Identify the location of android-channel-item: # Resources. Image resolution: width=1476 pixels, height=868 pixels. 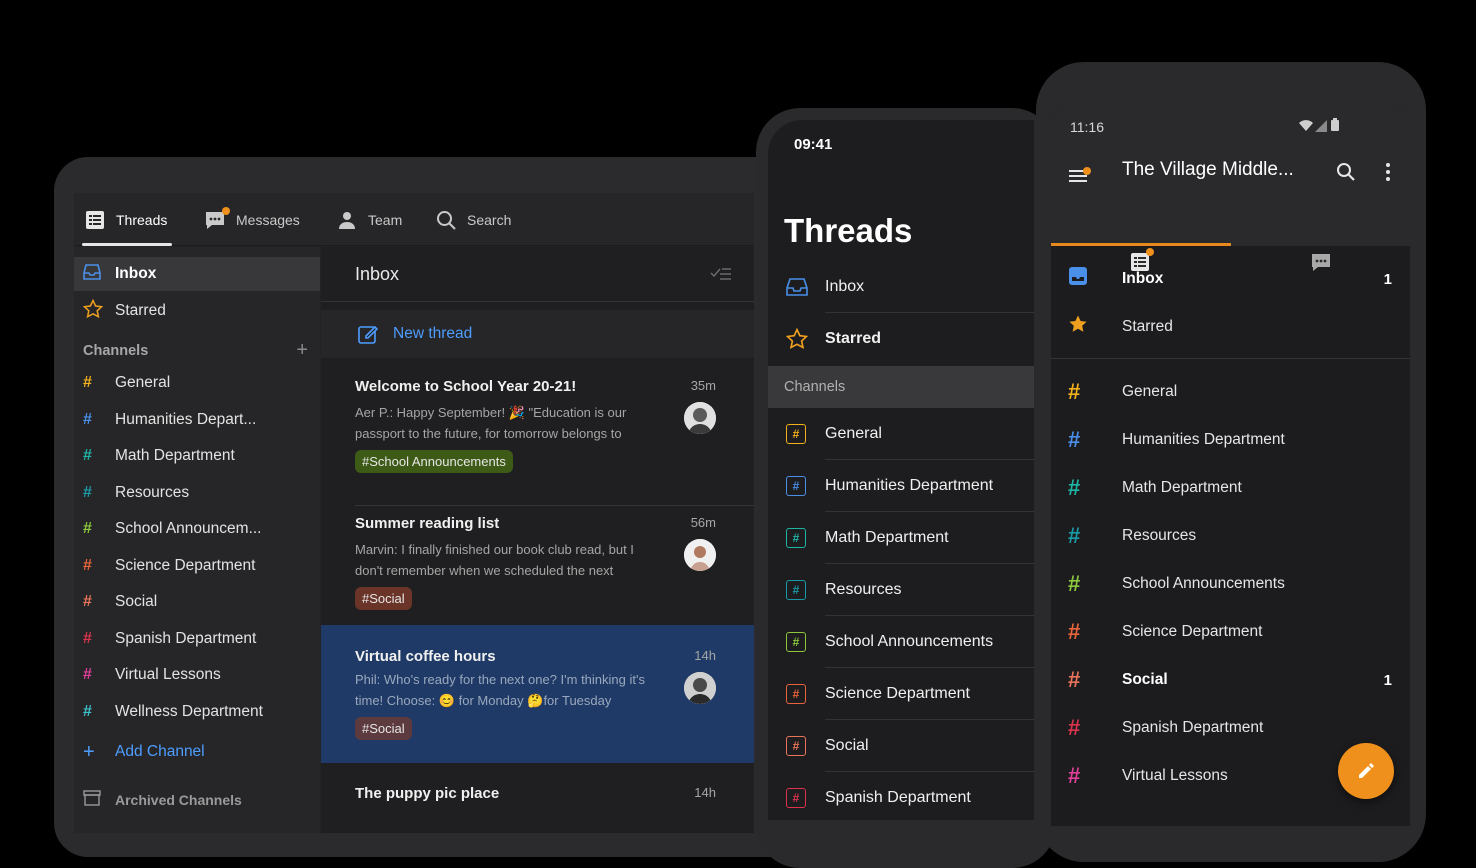
(1230, 536).